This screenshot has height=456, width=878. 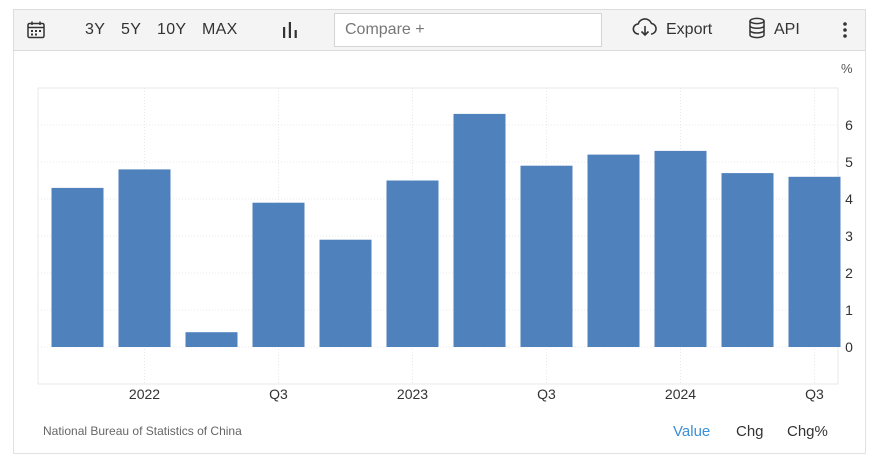 I want to click on y-tick-label: 6, so click(x=849, y=125).